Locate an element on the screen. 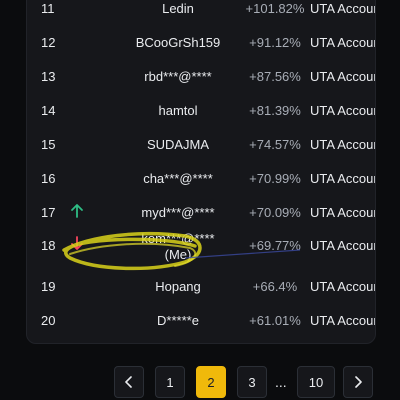 Image resolution: width=400 pixels, height=400 pixels. table-row: 13 rbd***@**** +87.56% UTA Accoun is located at coordinates (201, 76).